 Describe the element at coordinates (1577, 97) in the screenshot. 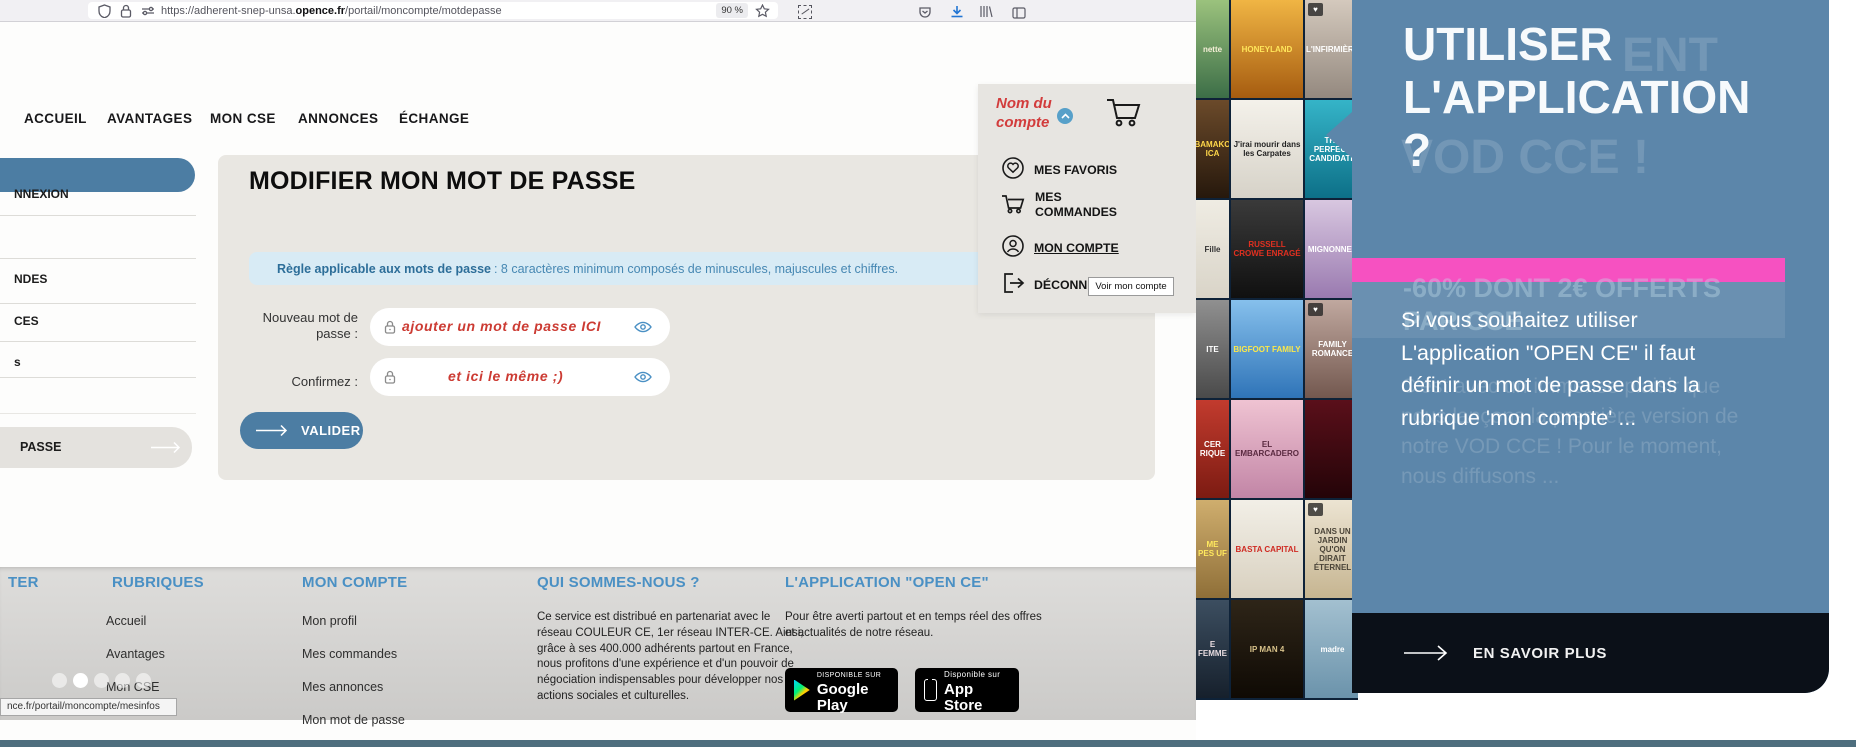

I see `promo-headline: UTILISER L'APPLICATION ?` at that location.